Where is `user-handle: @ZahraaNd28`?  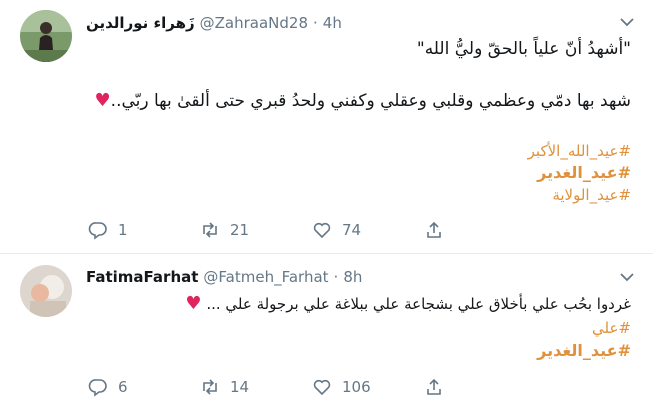 user-handle: @ZahraaNd28 is located at coordinates (254, 23).